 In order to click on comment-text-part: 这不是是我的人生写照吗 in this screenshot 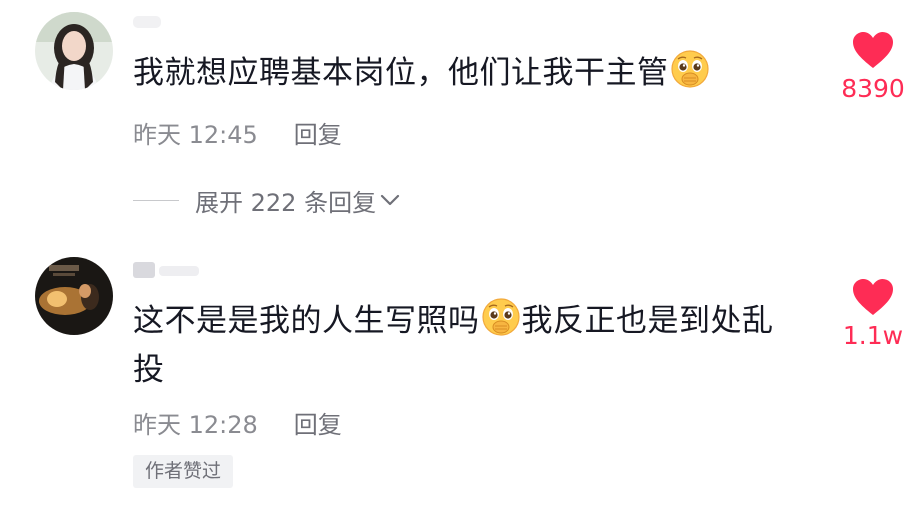, I will do `click(306, 321)`.